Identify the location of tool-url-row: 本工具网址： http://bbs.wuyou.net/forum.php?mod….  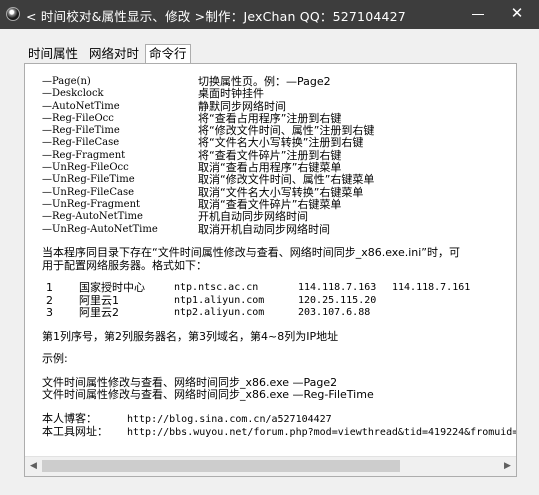
(279, 432).